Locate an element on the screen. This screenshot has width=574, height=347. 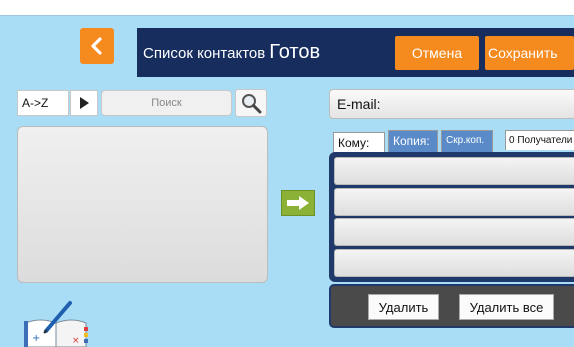
tab-cc: Копия: is located at coordinates (413, 141).